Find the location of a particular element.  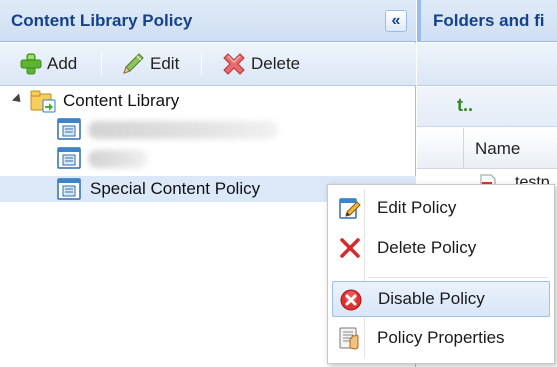

library-folder-icon is located at coordinates (43, 101).